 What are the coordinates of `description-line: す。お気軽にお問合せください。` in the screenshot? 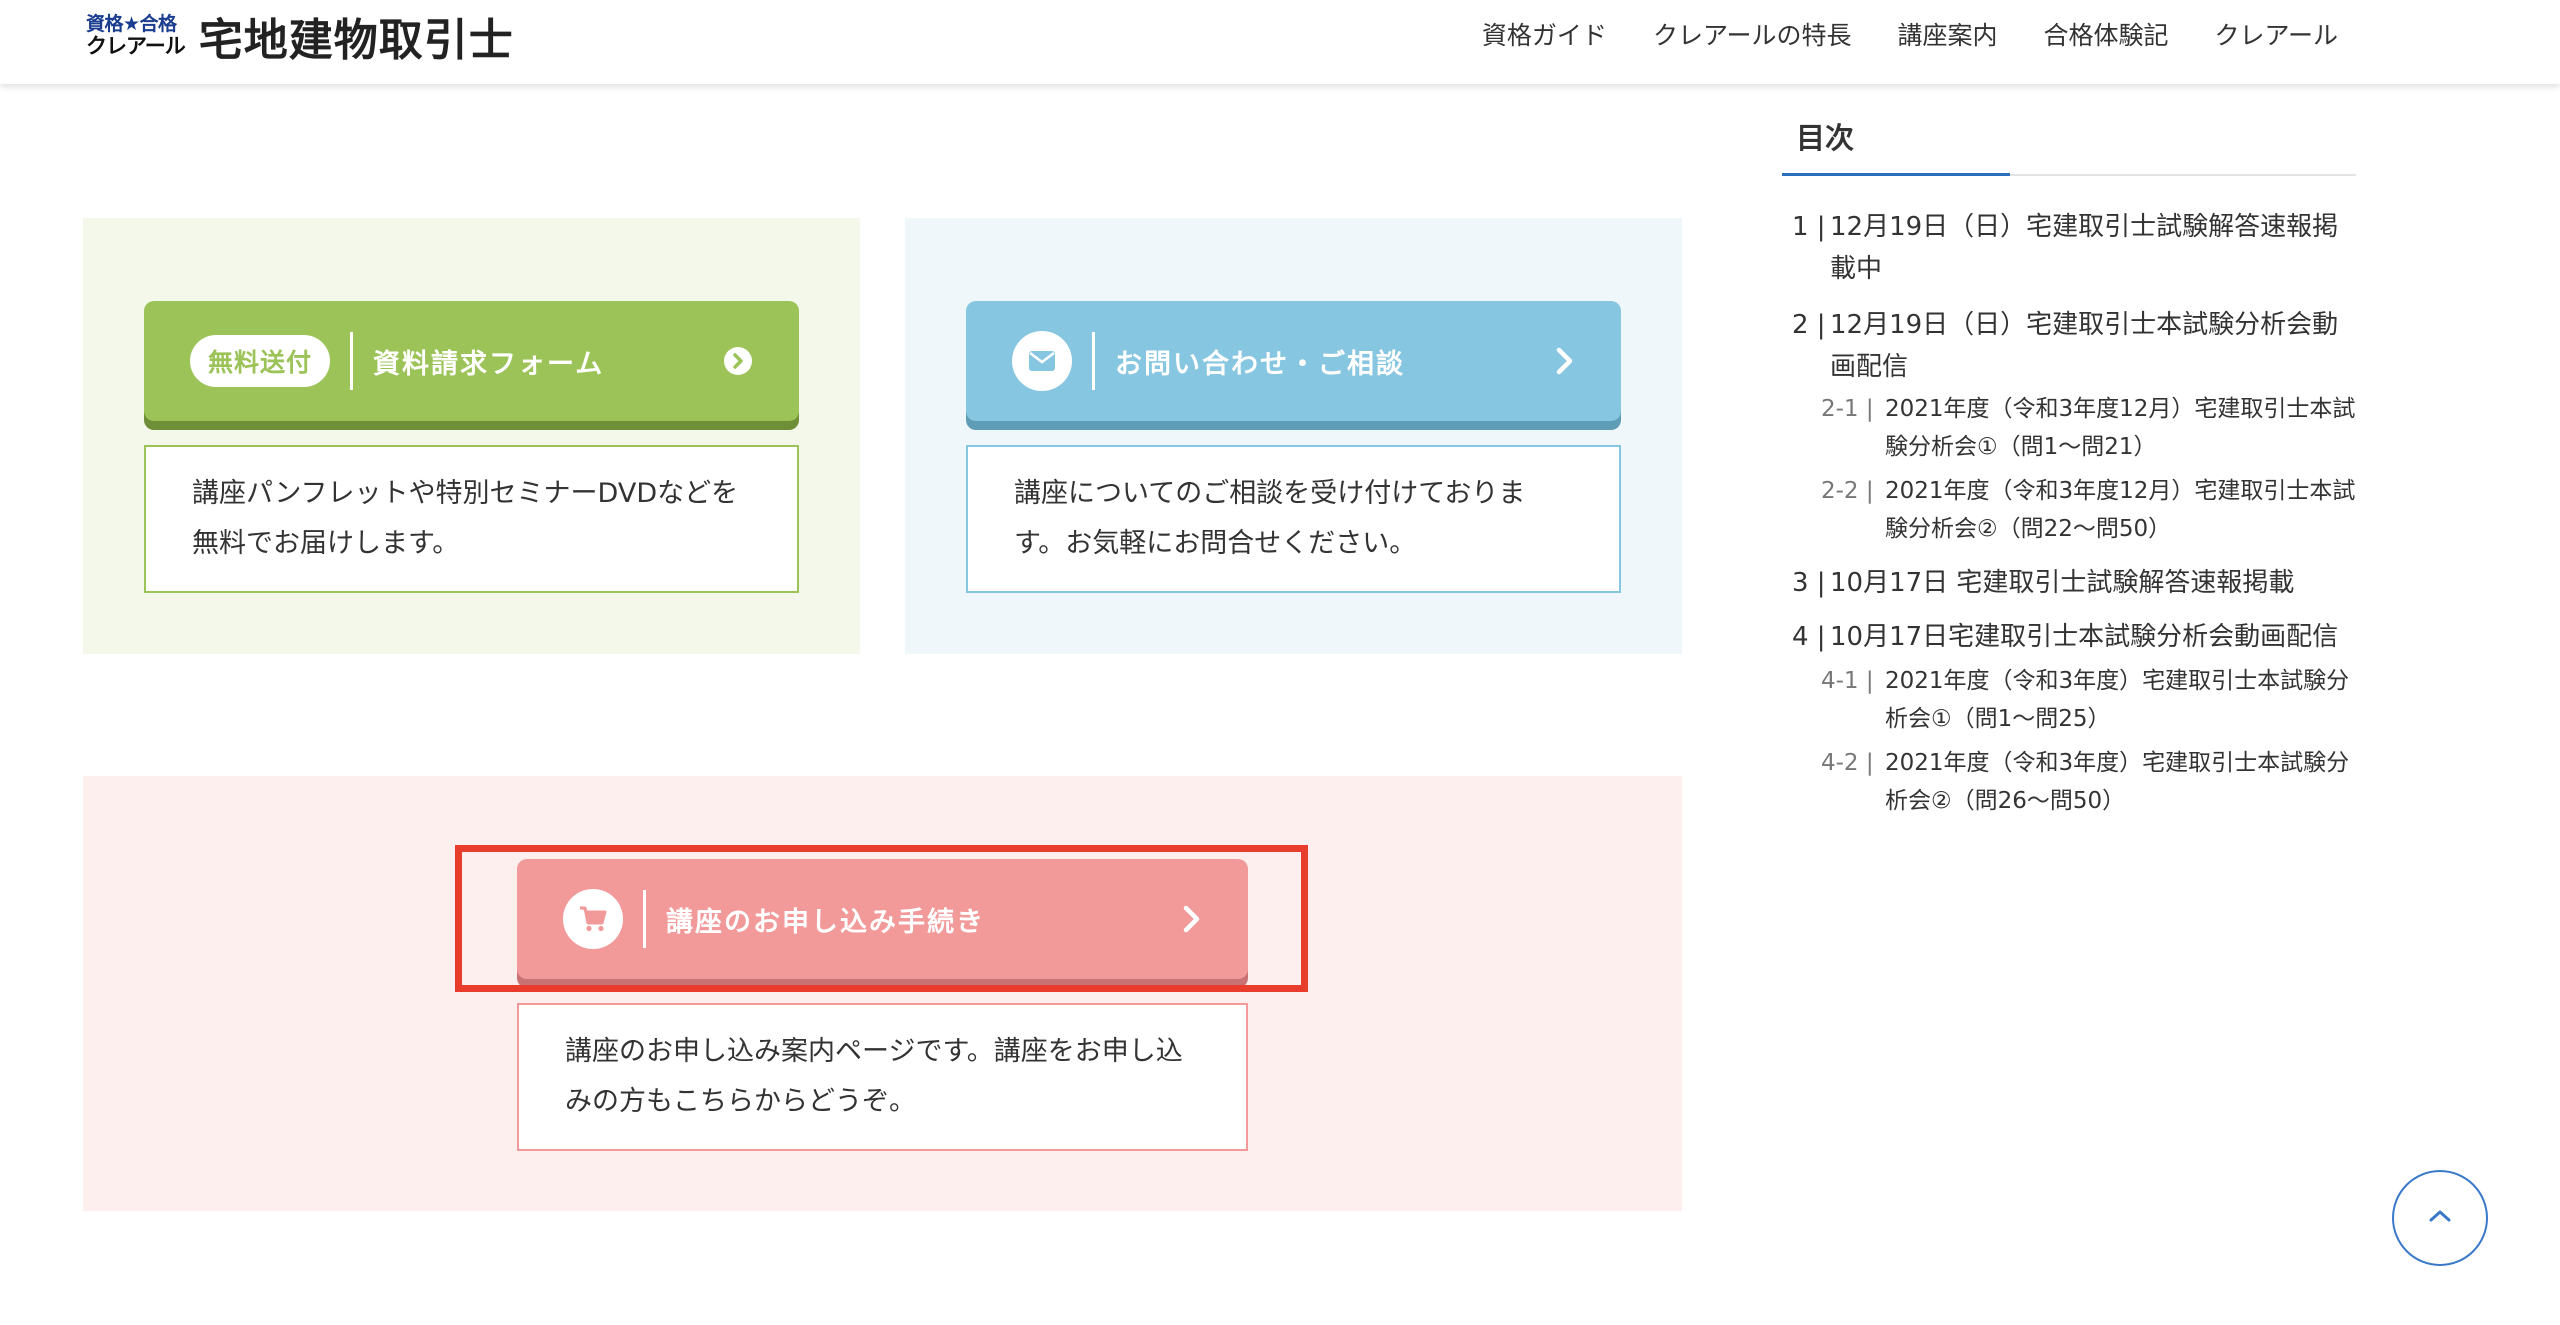 It's located at (1215, 543).